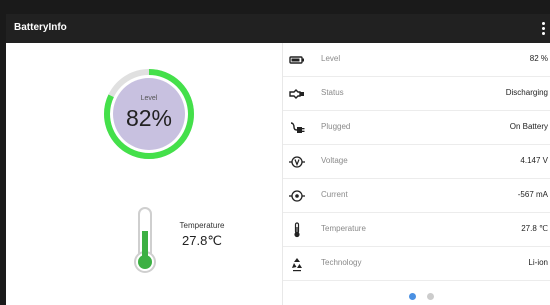  Describe the element at coordinates (416, 196) in the screenshot. I see `row-current: Current -567 mA` at that location.